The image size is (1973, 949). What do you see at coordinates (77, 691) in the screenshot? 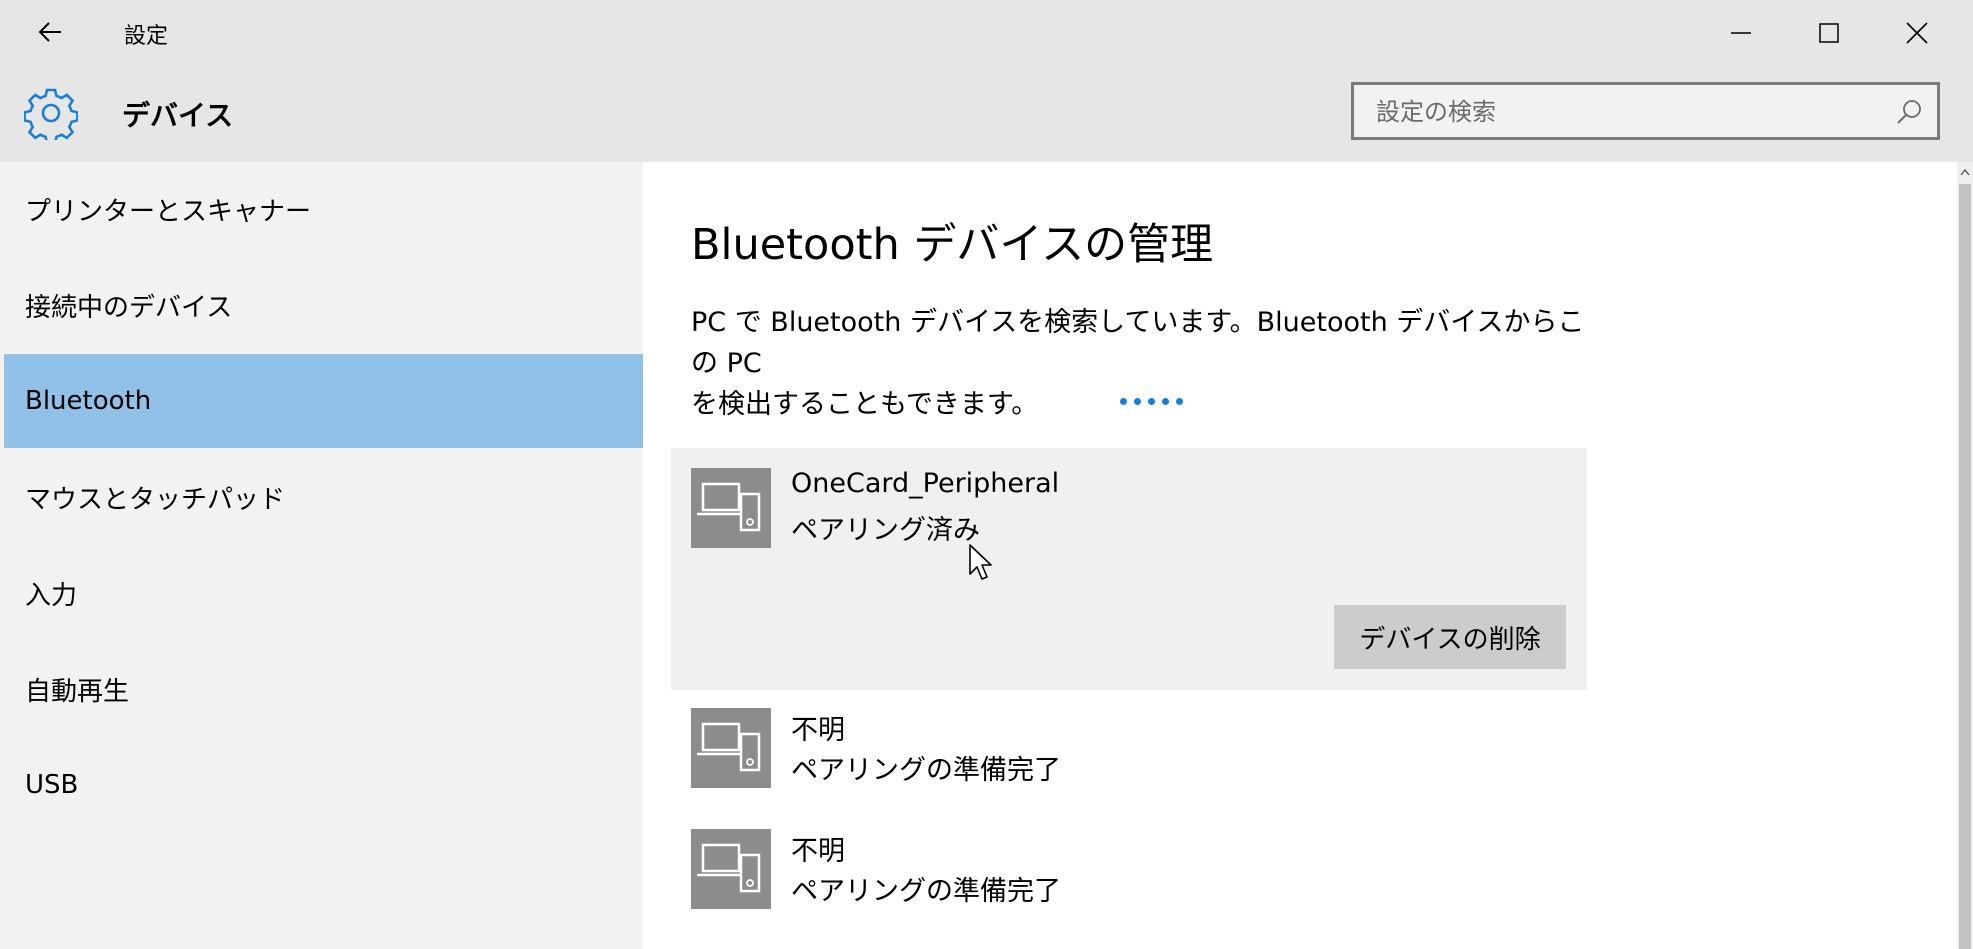
I see `sidebar-item-label: 自動再生` at bounding box center [77, 691].